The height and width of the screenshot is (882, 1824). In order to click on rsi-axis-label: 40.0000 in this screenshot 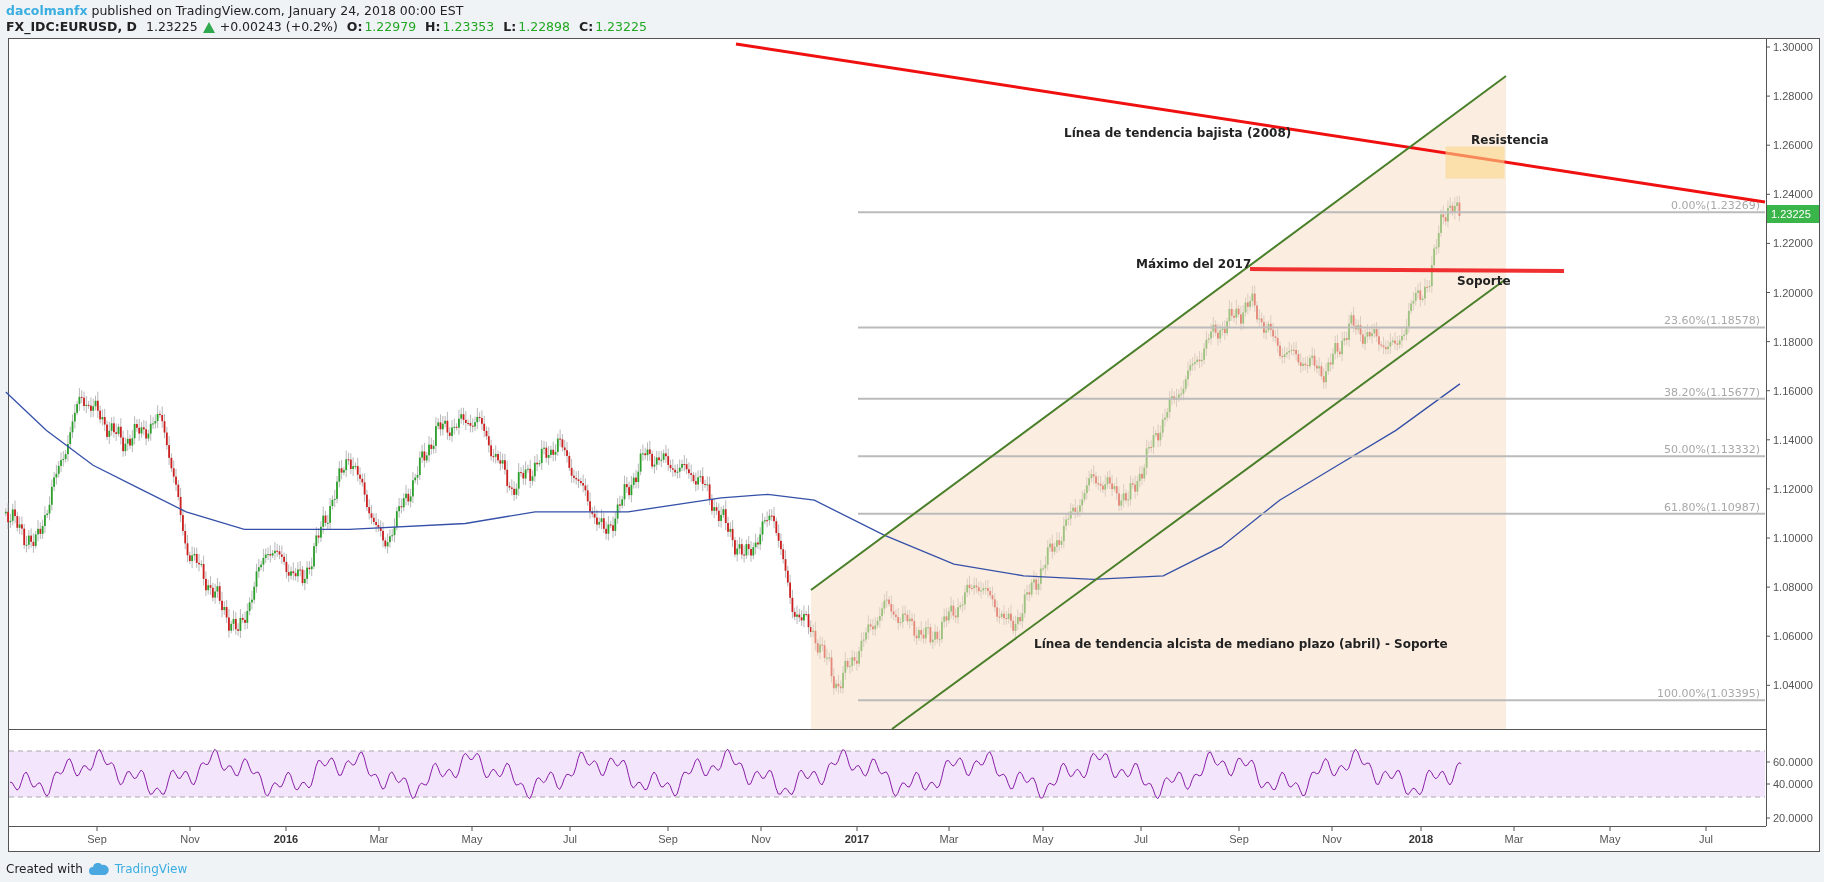, I will do `click(1793, 784)`.